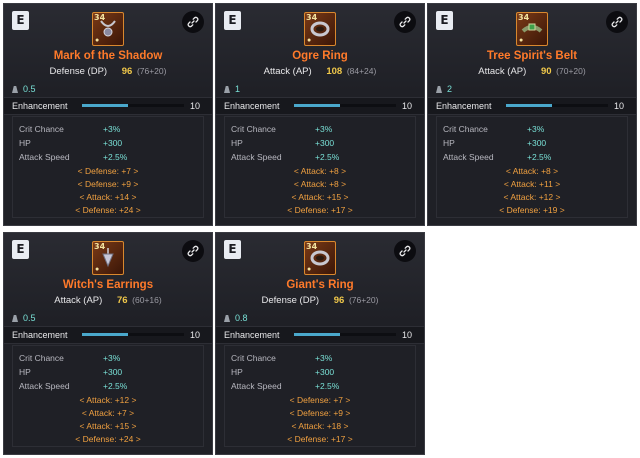 Image resolution: width=640 pixels, height=458 pixels. What do you see at coordinates (108, 258) in the screenshot?
I see `earring-icon: 34 ●` at bounding box center [108, 258].